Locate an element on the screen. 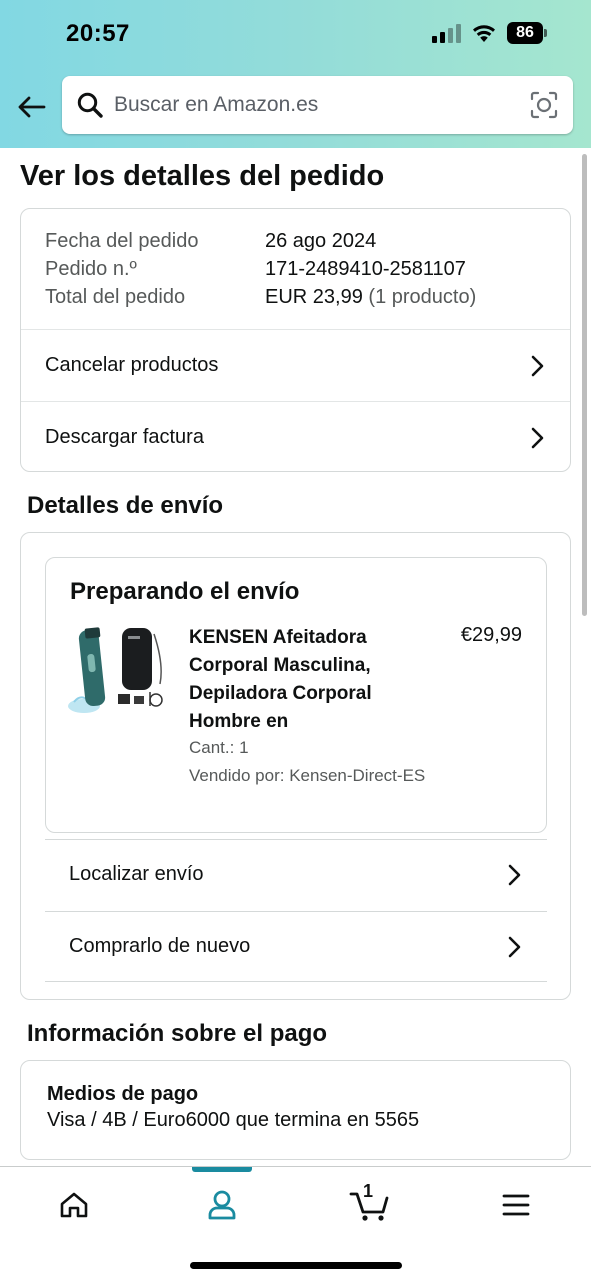 Image resolution: width=591 pixels, height=1280 pixels. status-icons: 86 is located at coordinates (489, 33).